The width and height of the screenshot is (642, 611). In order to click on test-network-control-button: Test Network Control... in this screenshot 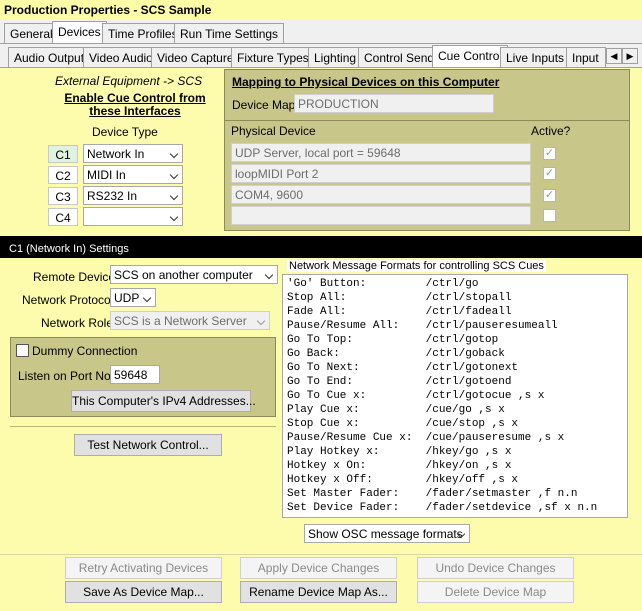, I will do `click(148, 445)`.